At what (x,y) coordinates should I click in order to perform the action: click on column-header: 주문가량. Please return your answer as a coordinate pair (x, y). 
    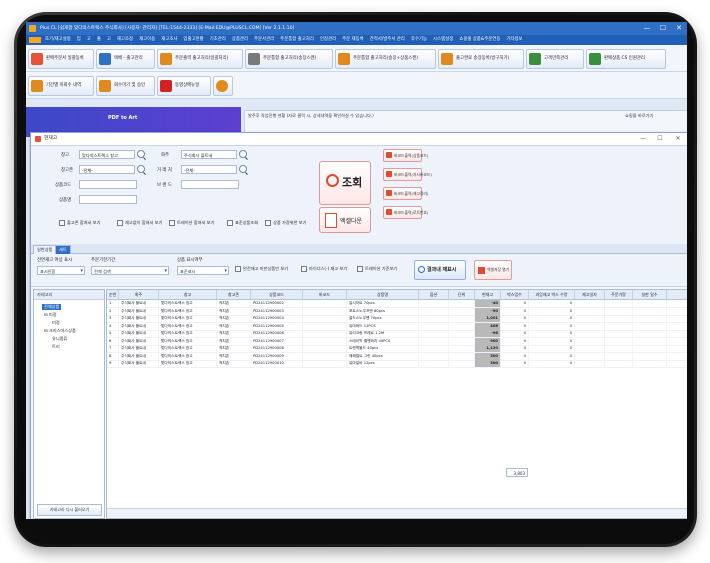
    Looking at the image, I should click on (619, 294).